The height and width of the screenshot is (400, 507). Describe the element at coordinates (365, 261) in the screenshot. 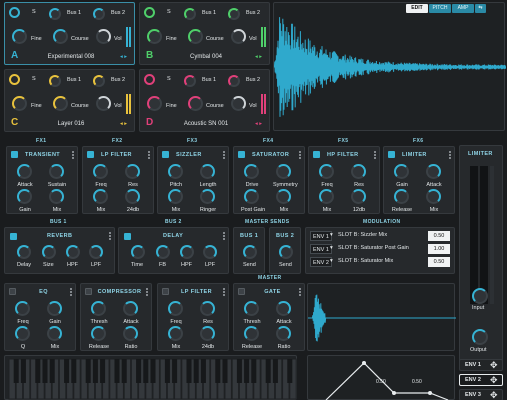

I see `mod-target: SLOT B: Saturator Mix` at that location.